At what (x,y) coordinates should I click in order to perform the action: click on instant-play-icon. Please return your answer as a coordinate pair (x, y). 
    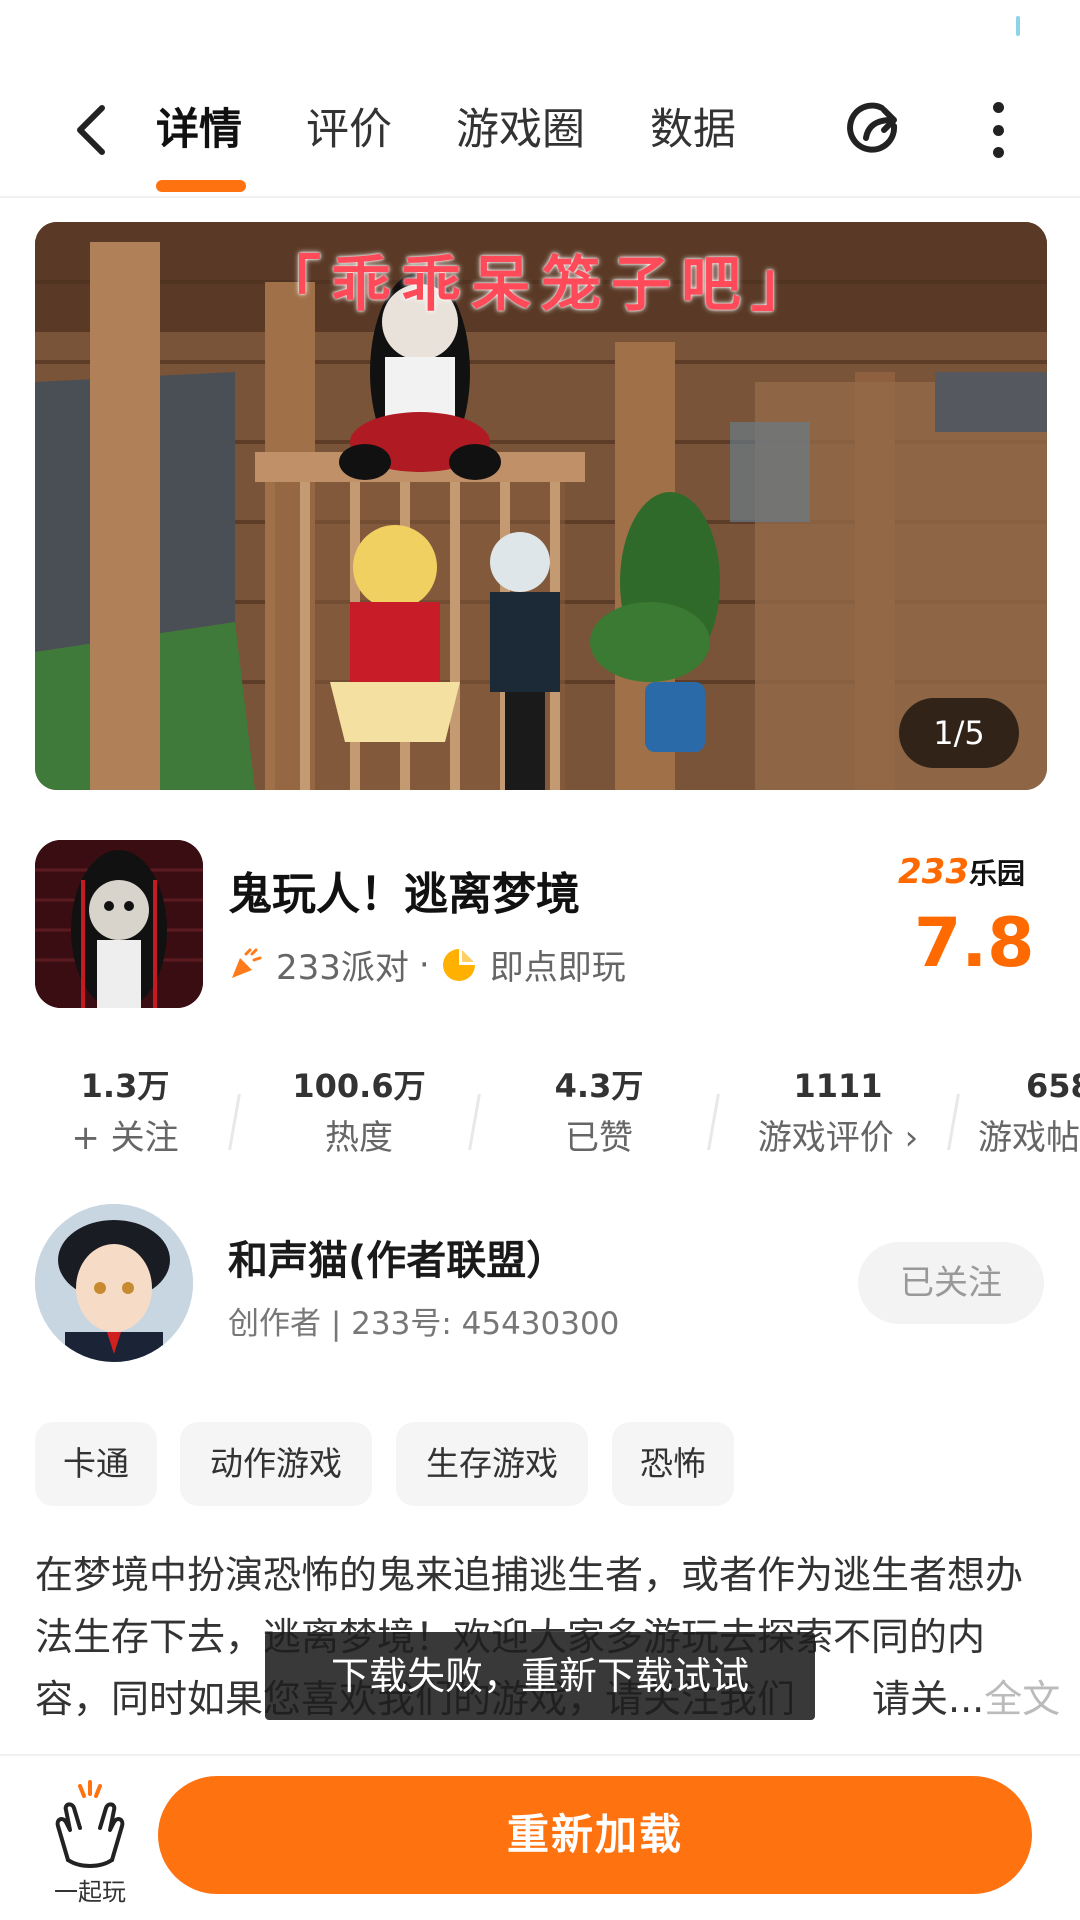
    Looking at the image, I should click on (458, 964).